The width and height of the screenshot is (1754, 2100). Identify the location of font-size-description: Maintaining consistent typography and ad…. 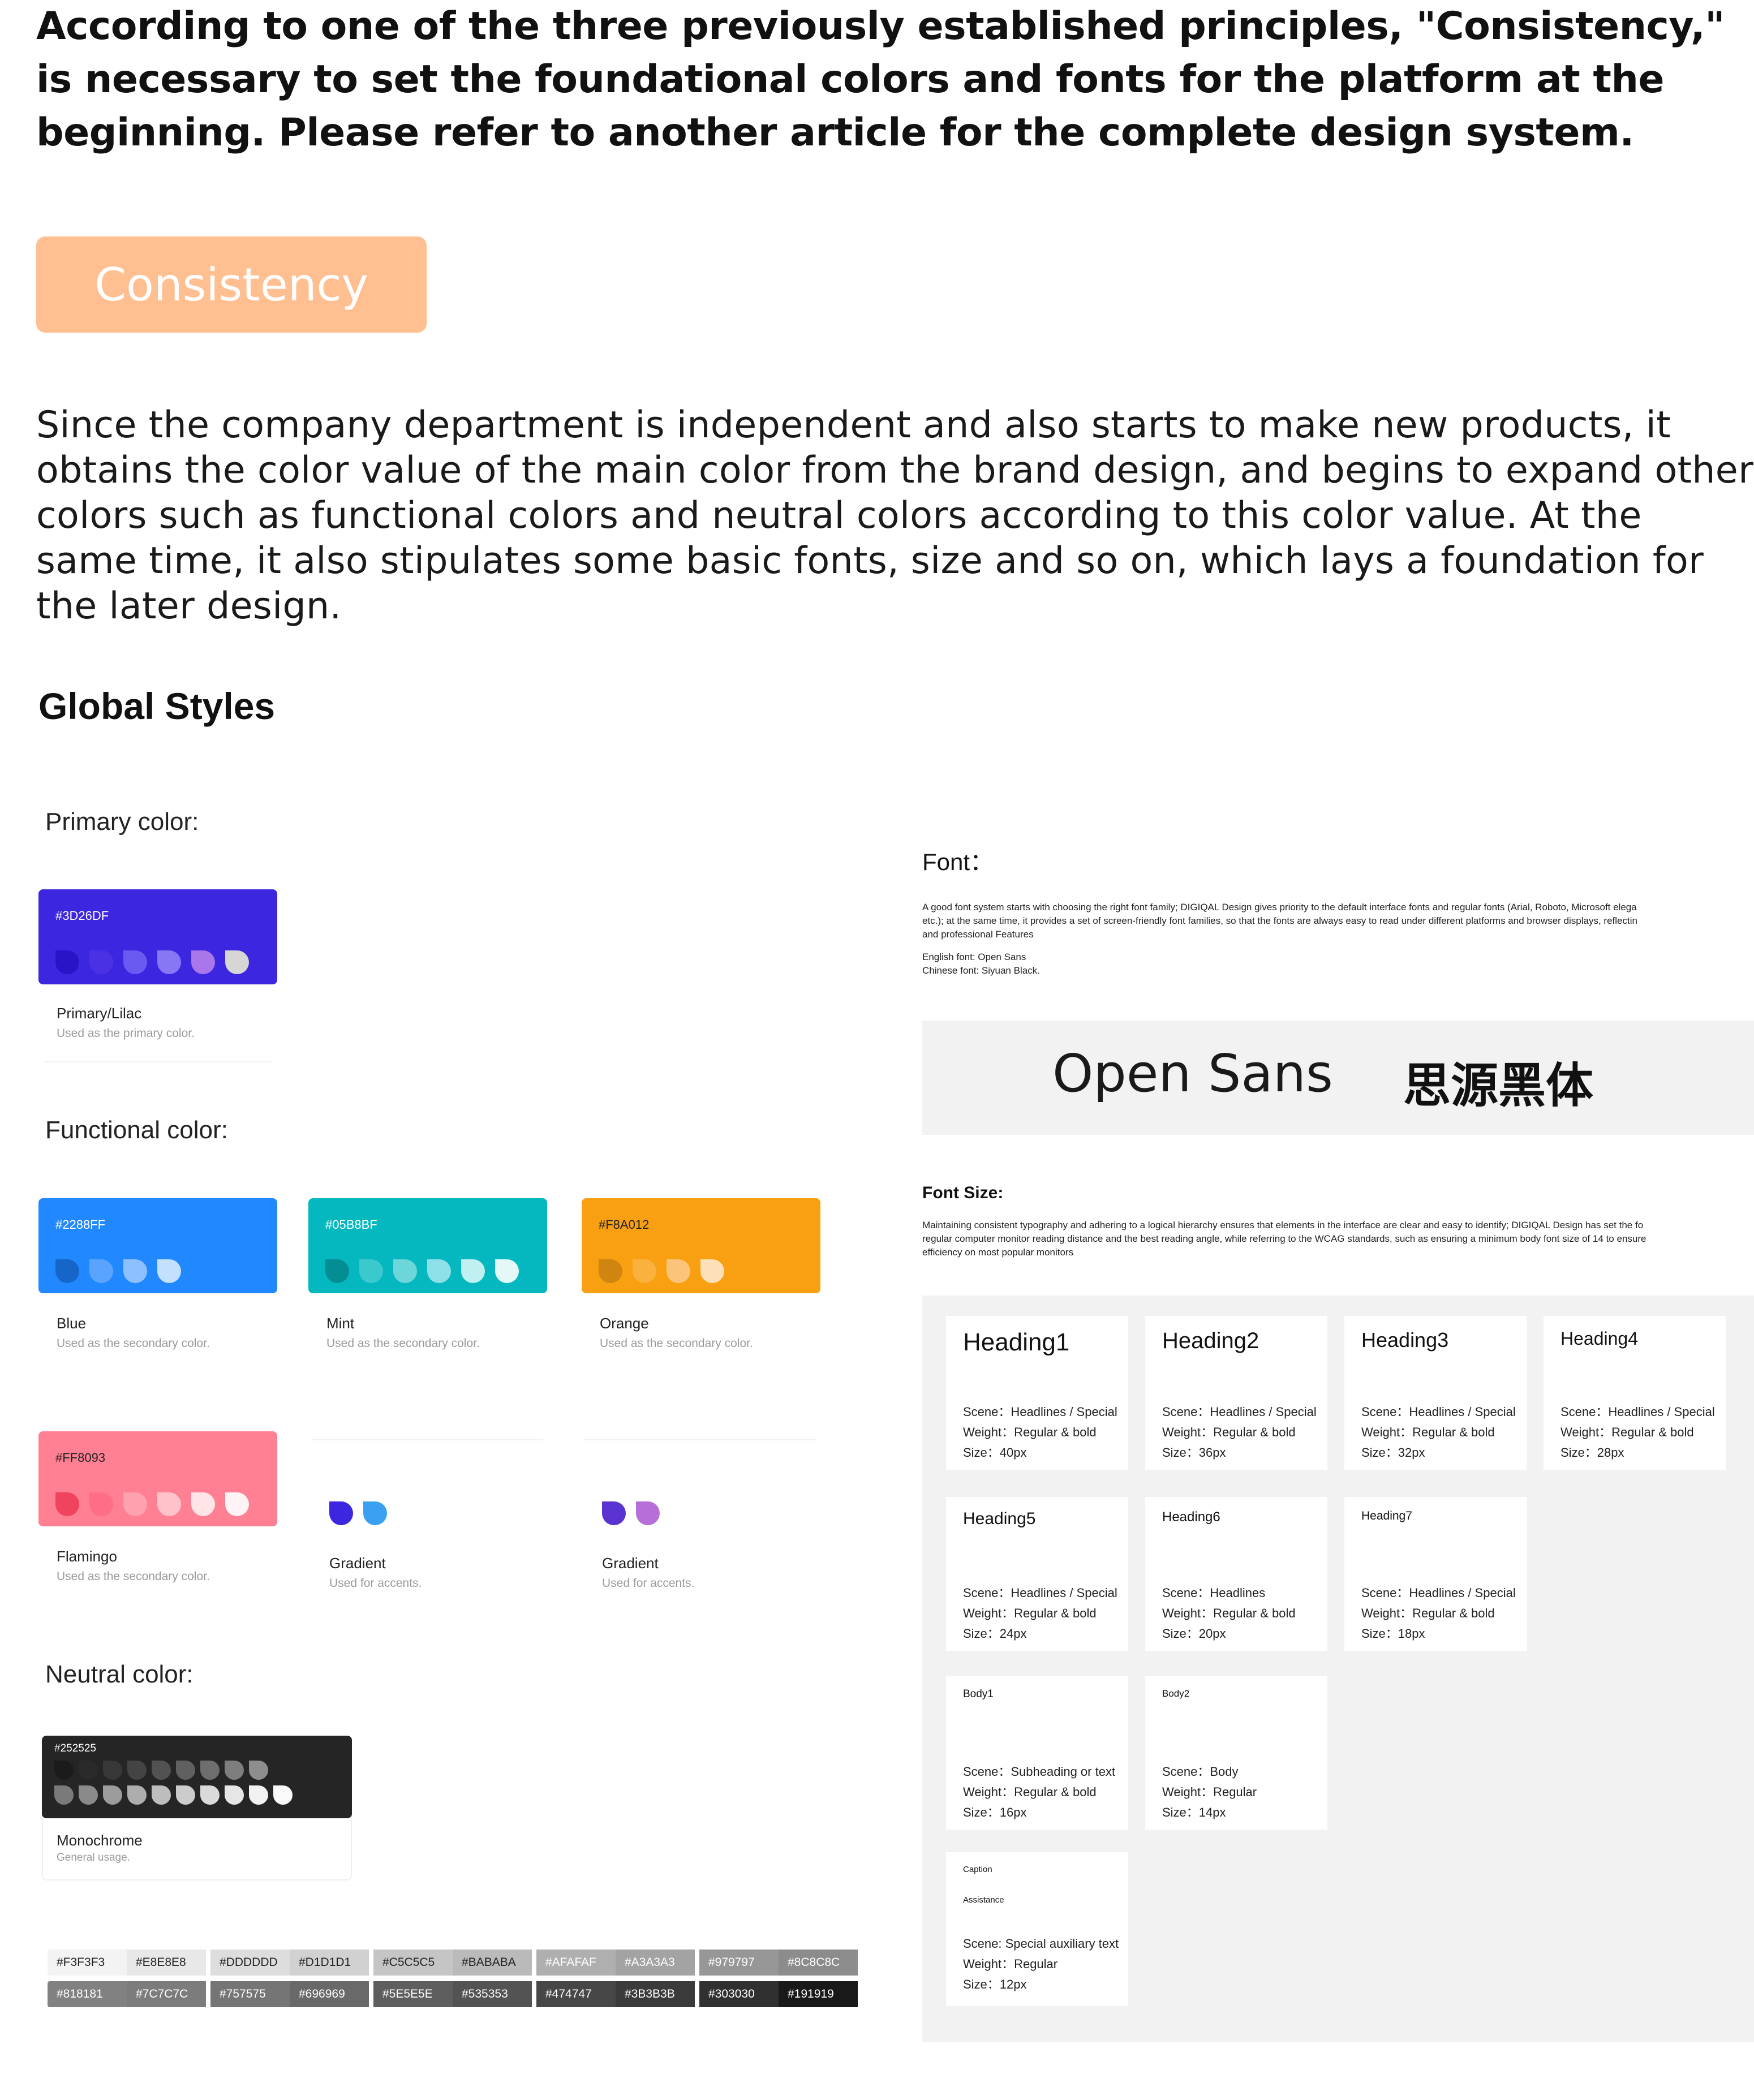
(1338, 1239).